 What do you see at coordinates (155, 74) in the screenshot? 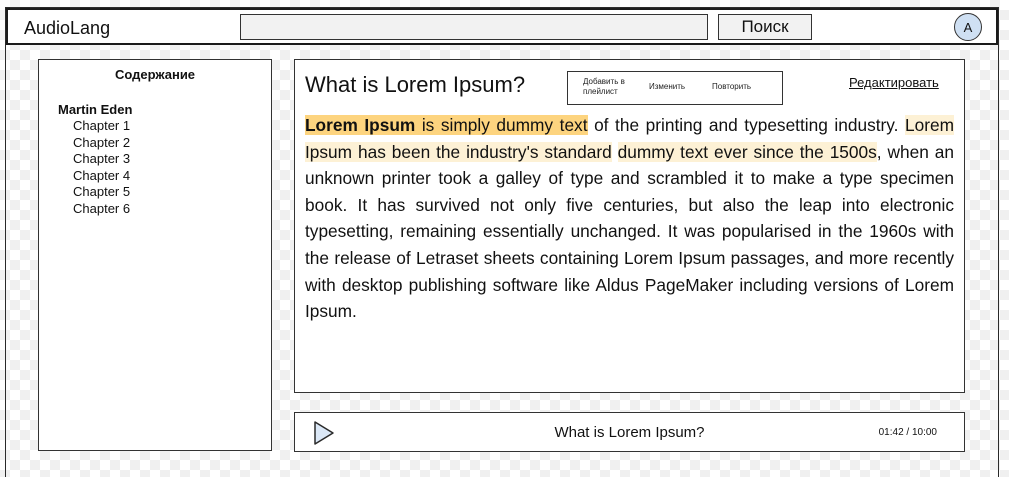
I see `toc-heading: Содержание` at bounding box center [155, 74].